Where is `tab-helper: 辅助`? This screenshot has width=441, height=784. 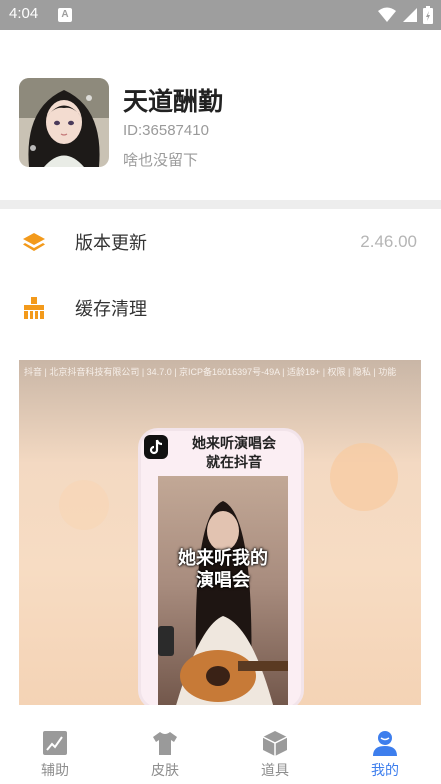 tab-helper: 辅助 is located at coordinates (55, 748).